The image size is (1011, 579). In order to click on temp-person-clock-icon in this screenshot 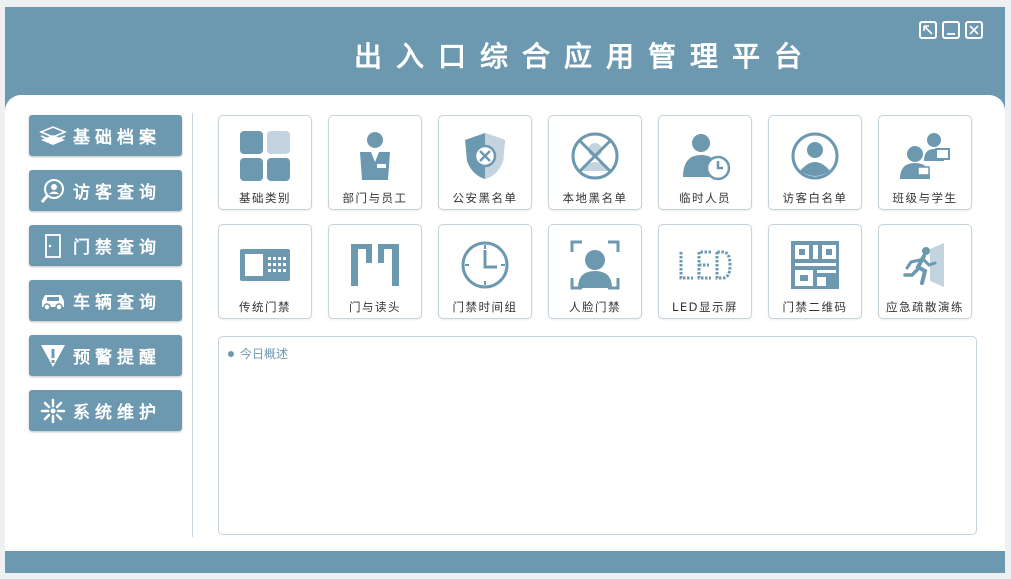, I will do `click(705, 156)`.